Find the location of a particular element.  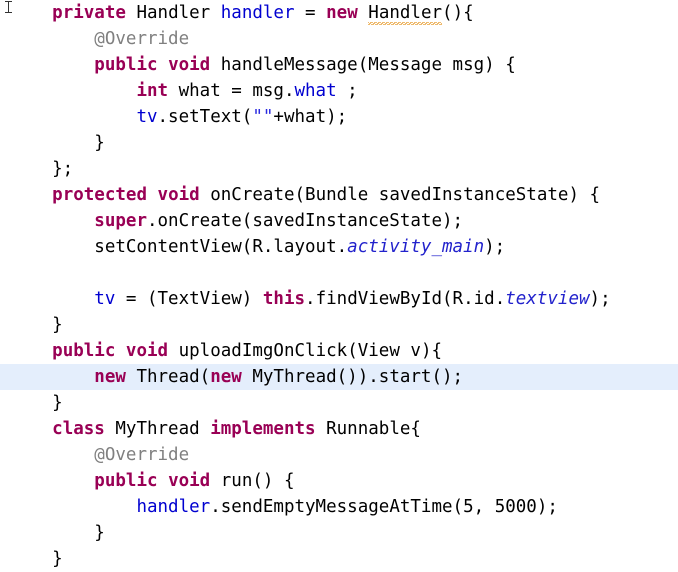

code-token-kw: protected is located at coordinates (99, 195).